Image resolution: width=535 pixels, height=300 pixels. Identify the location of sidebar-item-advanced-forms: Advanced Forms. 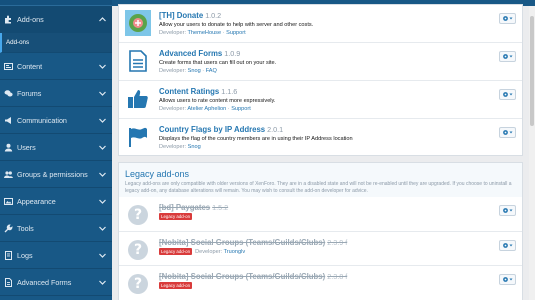
(56, 282).